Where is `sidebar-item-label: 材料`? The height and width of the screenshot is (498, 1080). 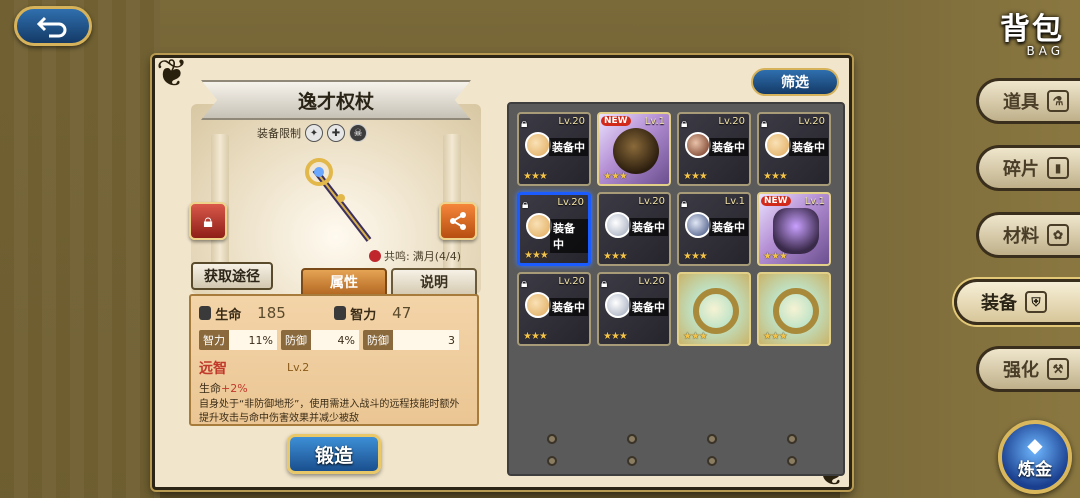 sidebar-item-label: 材料 is located at coordinates (1021, 236).